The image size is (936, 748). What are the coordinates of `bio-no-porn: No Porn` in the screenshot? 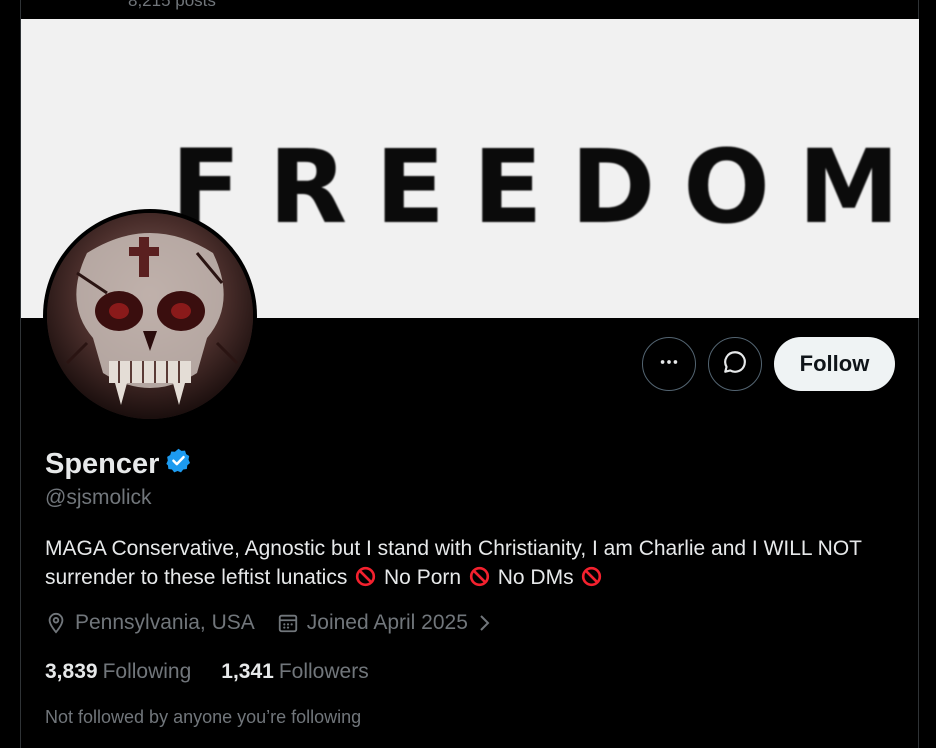 It's located at (423, 577).